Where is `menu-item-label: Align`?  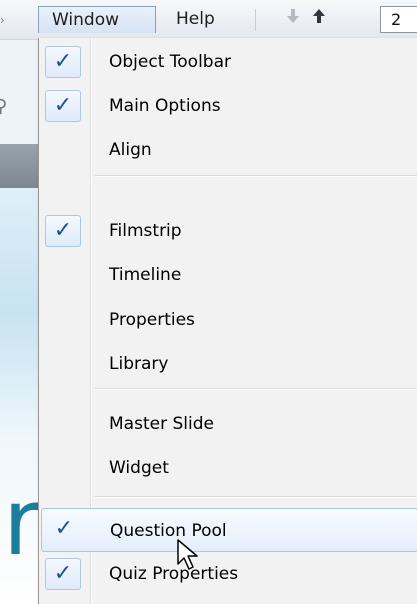 menu-item-label: Align is located at coordinates (130, 150).